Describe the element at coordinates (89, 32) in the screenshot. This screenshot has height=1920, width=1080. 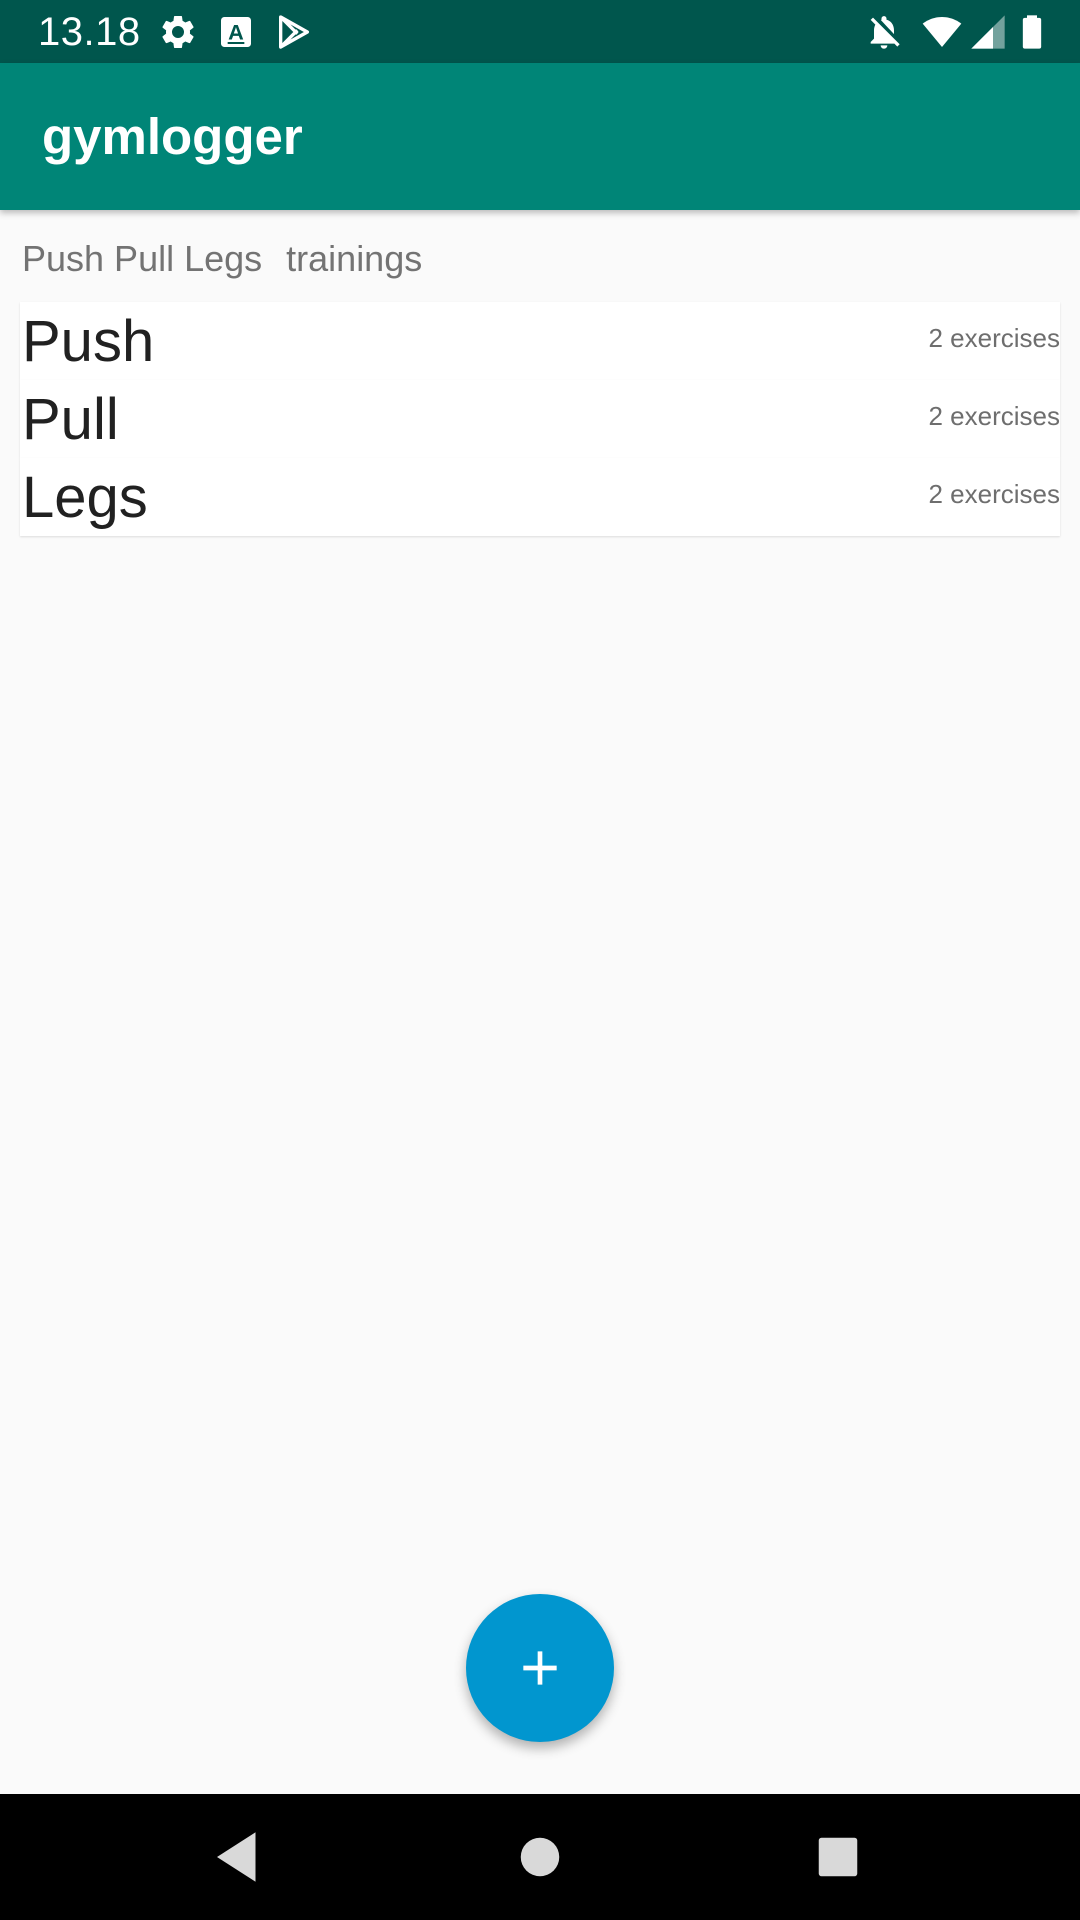
I see `status-time: 13.18` at that location.